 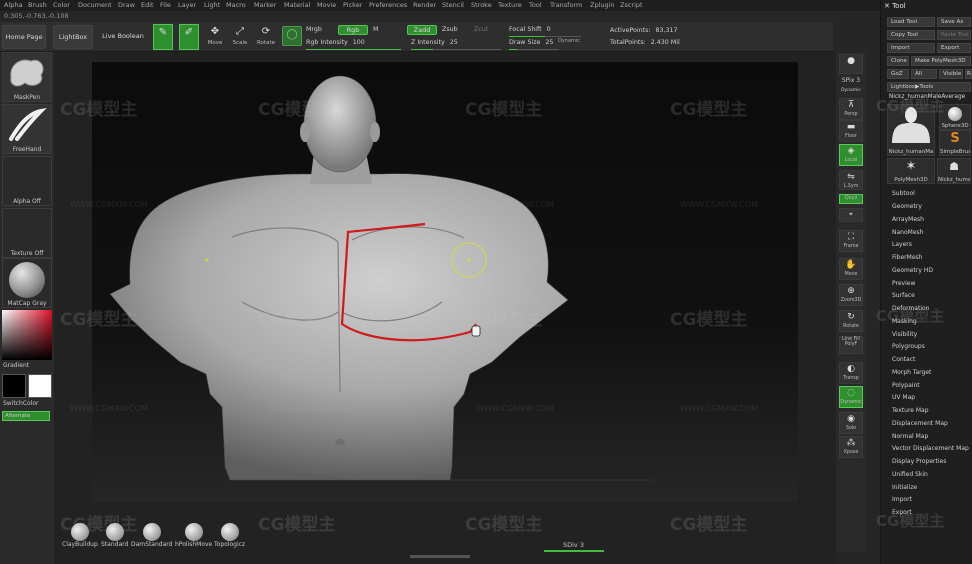 What do you see at coordinates (851, 155) in the screenshot?
I see `local-button: ◈ Local` at bounding box center [851, 155].